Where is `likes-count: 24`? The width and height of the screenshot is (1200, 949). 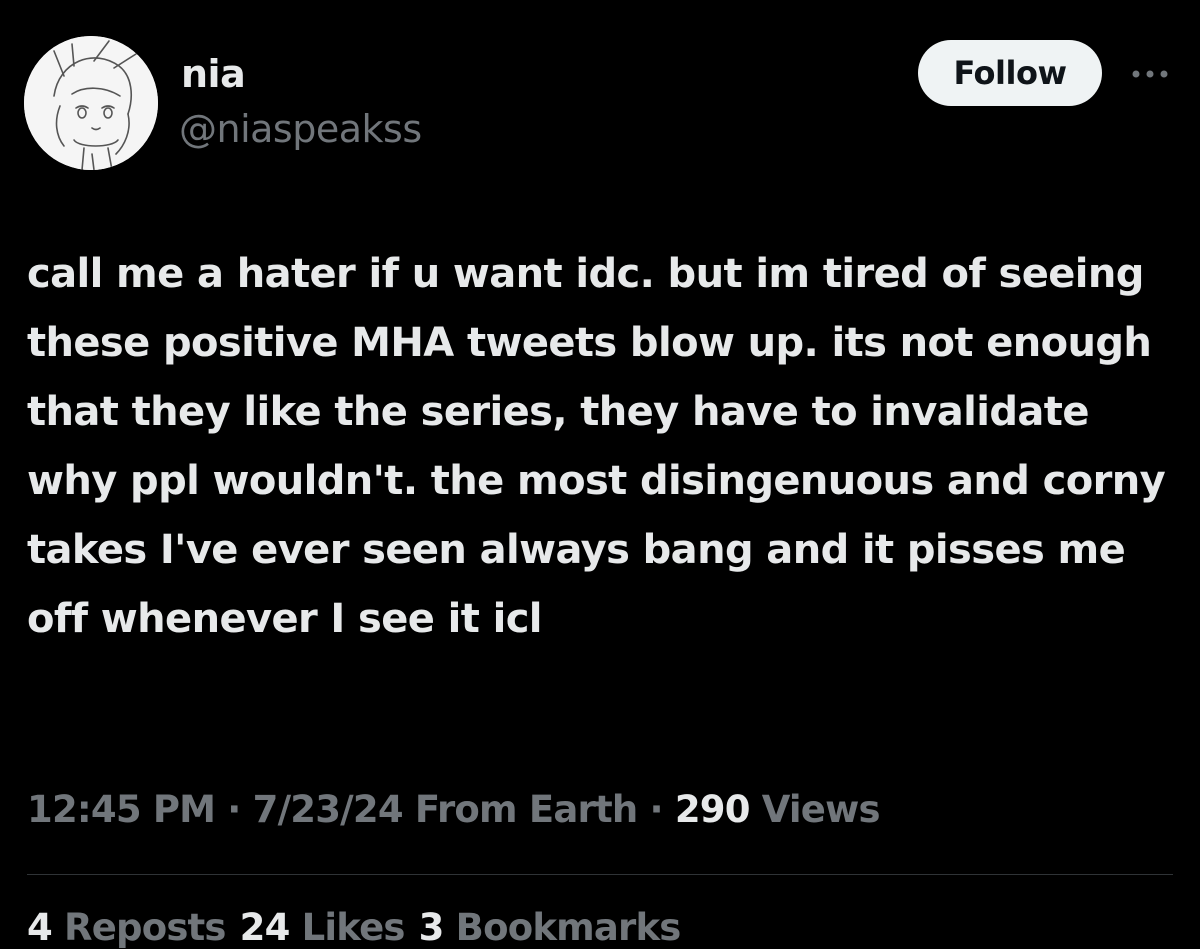 likes-count: 24 is located at coordinates (265, 927).